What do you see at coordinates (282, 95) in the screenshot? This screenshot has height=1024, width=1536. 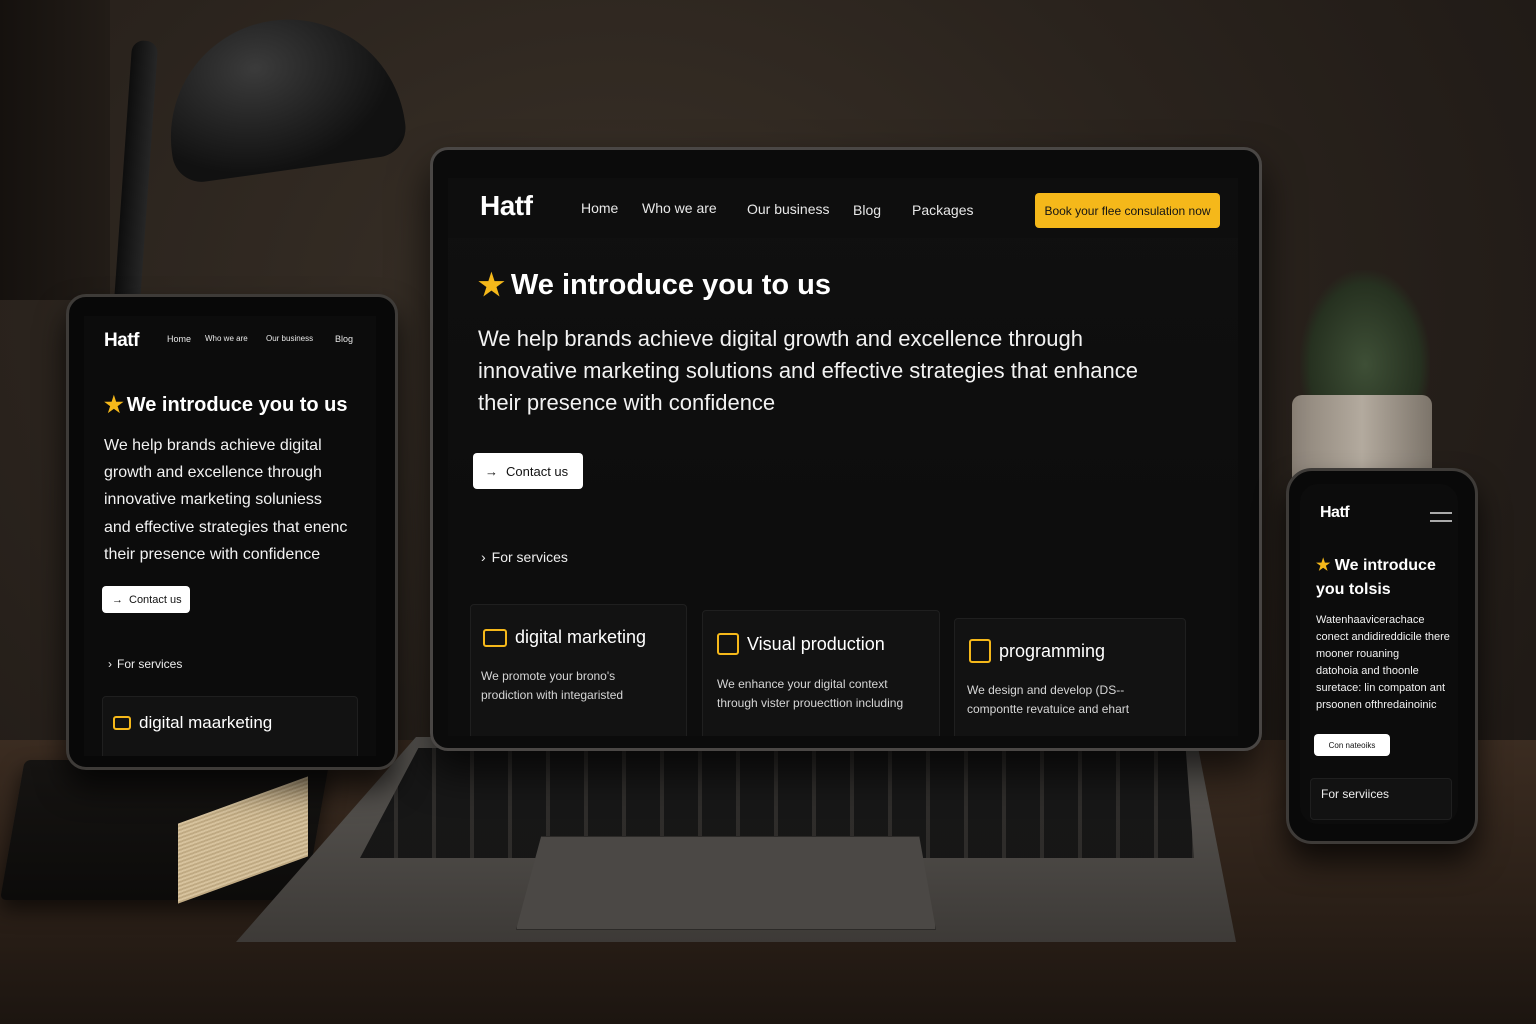 I see `desk-lamp` at bounding box center [282, 95].